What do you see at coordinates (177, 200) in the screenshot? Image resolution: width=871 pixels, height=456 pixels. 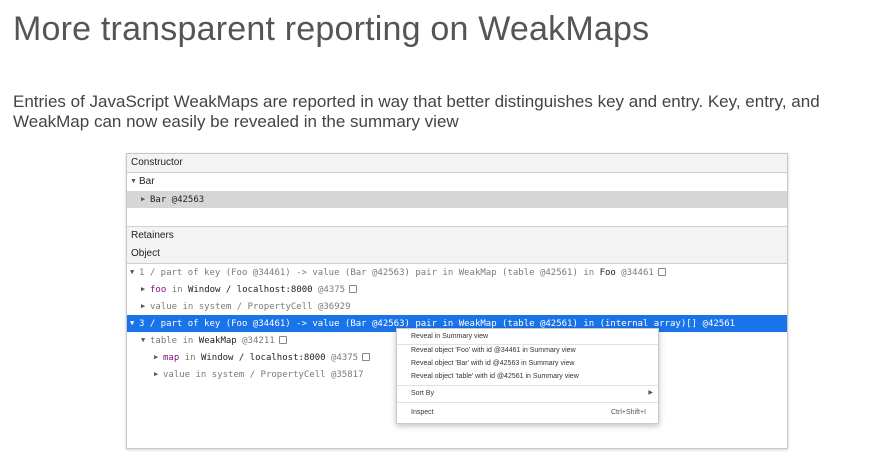 I see `bar-instance-label: Bar @42563` at bounding box center [177, 200].